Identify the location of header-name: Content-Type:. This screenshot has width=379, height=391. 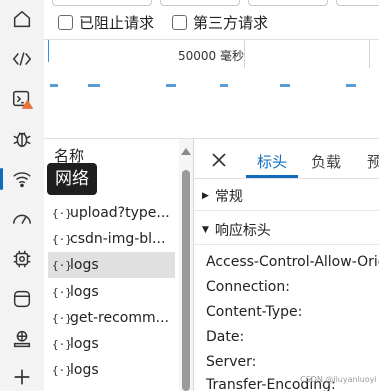
(254, 312).